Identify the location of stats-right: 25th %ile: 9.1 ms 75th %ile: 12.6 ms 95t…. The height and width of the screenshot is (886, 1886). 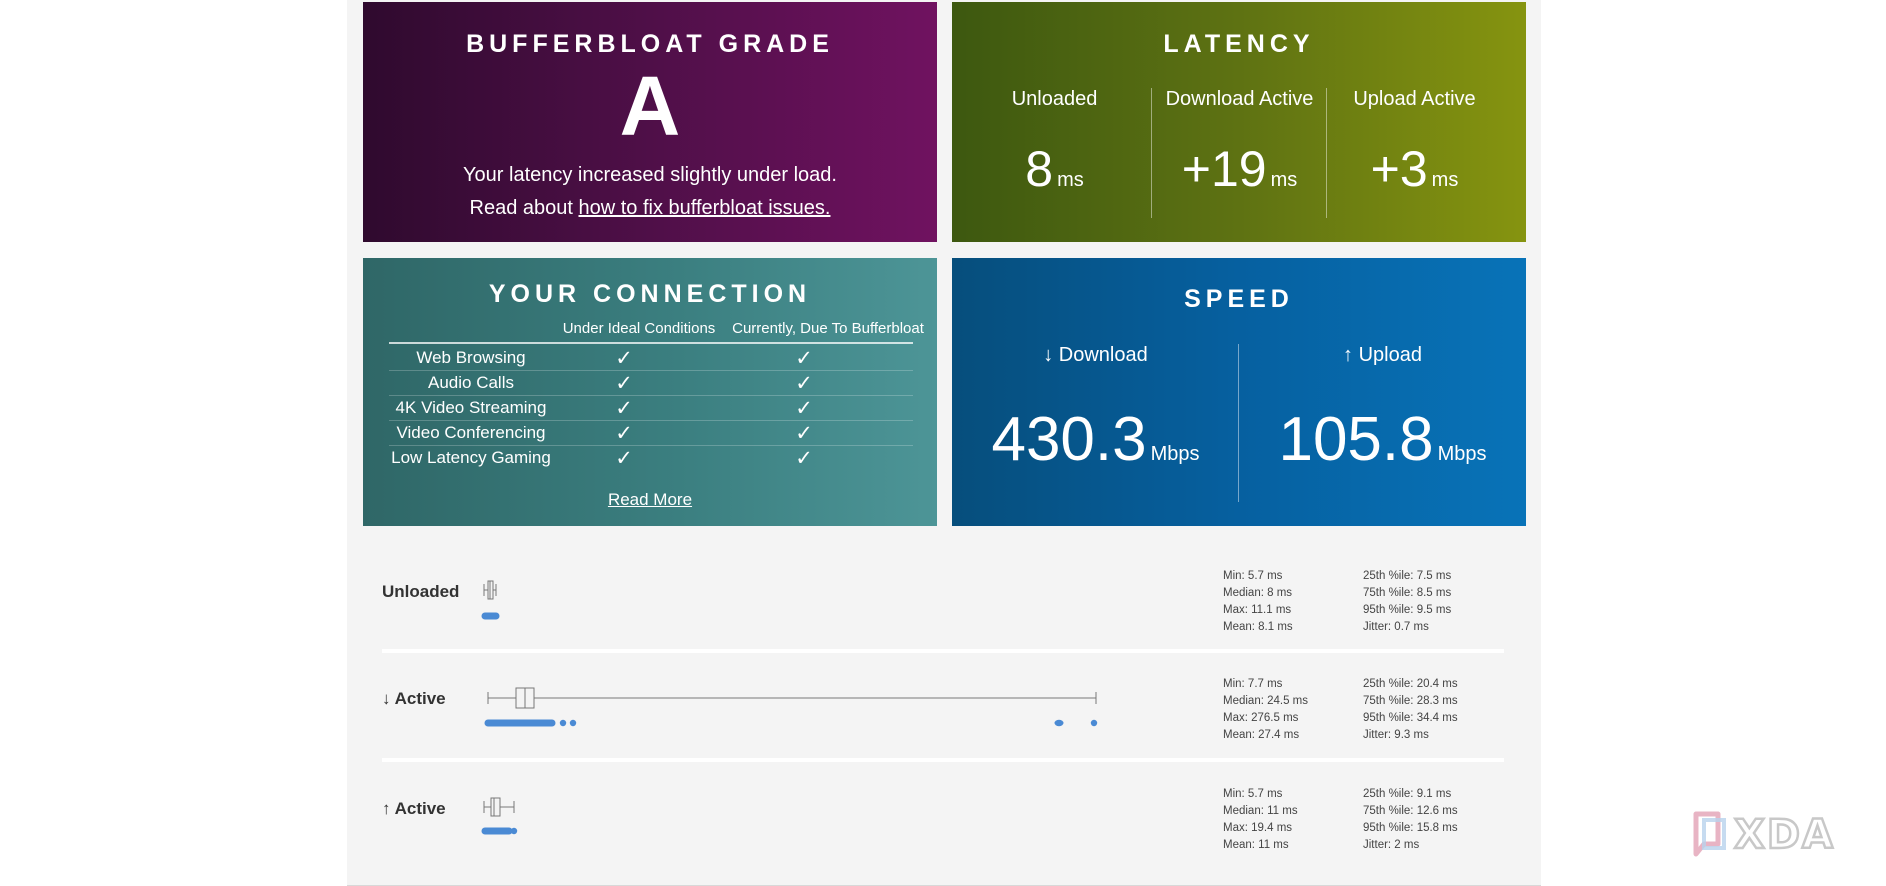
(1410, 820).